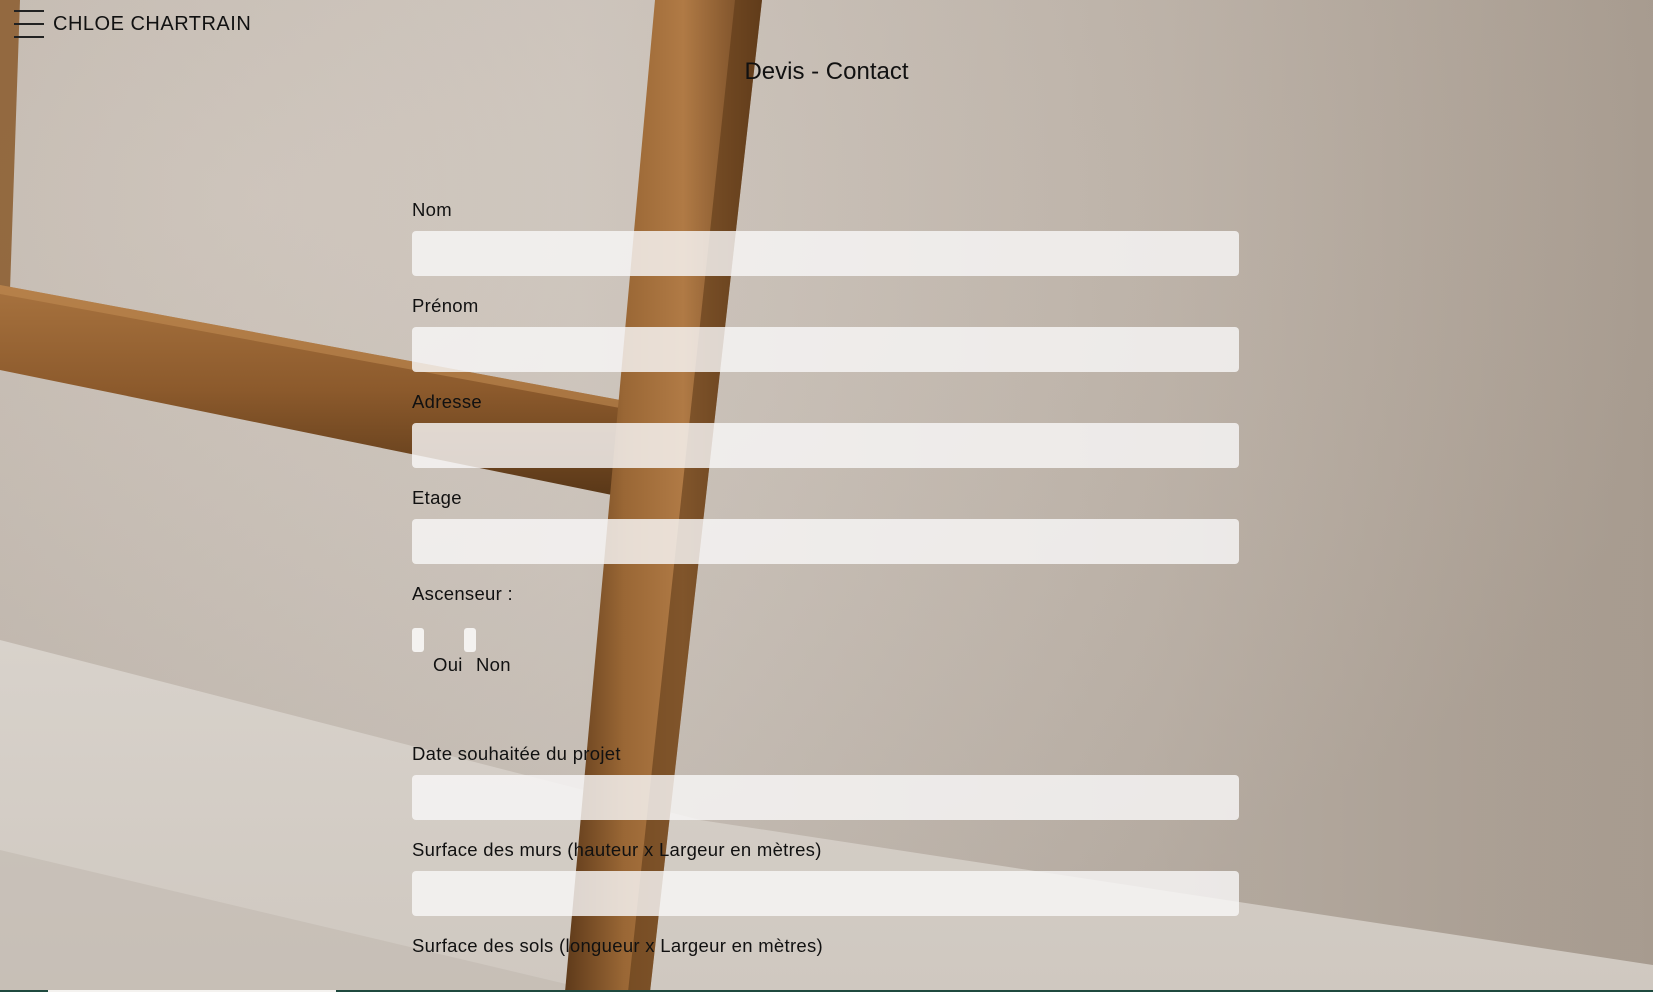 This screenshot has height=992, width=1653. What do you see at coordinates (447, 401) in the screenshot?
I see `adresse-label: Adresse` at bounding box center [447, 401].